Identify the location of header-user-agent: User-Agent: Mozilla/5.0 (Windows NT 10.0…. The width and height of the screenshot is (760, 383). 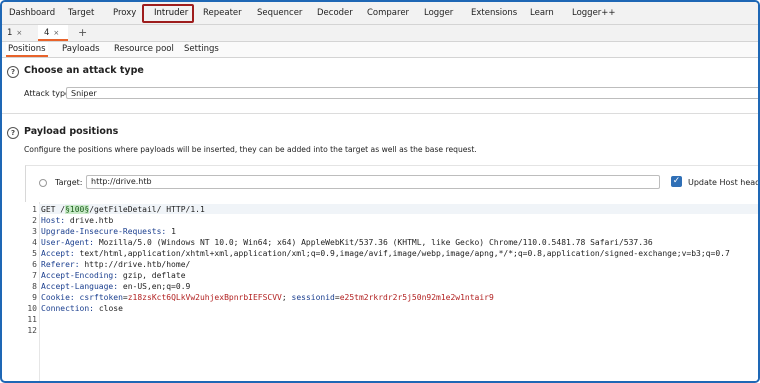
(347, 242).